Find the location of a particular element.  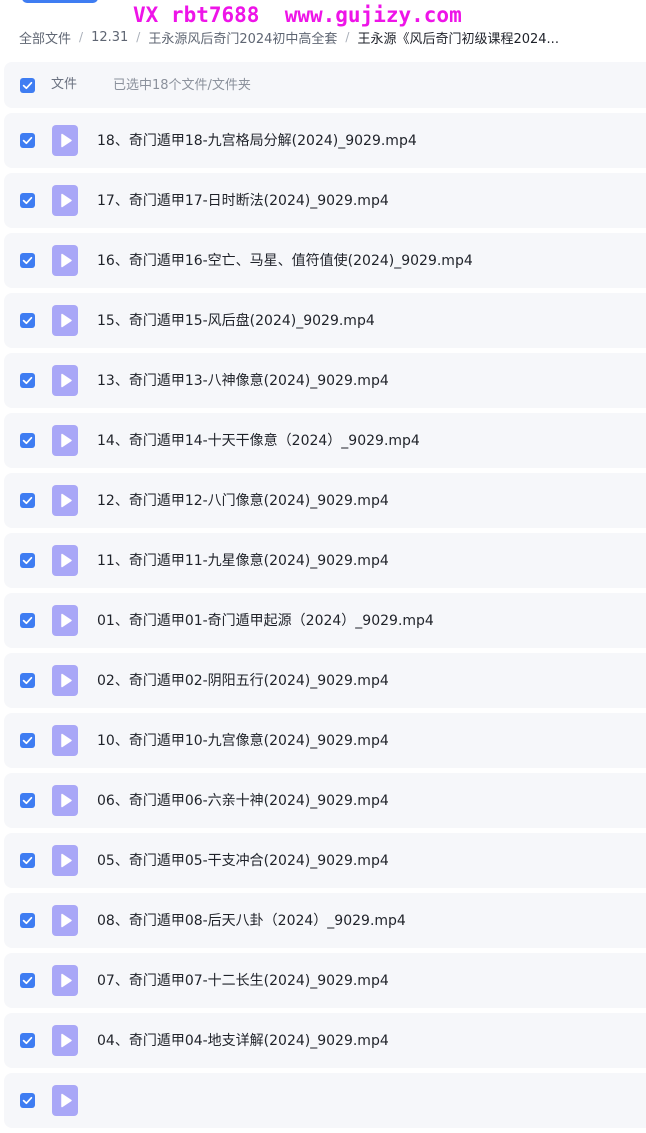

breadcrumb-item-course-folder: 王永源风后奇门2024初中高全套 is located at coordinates (242, 37).